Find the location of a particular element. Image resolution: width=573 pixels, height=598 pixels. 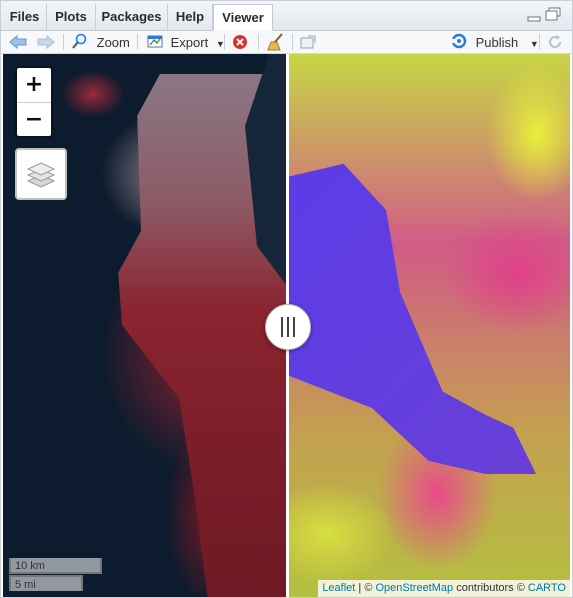

attribution-text: contributors © is located at coordinates (490, 588).